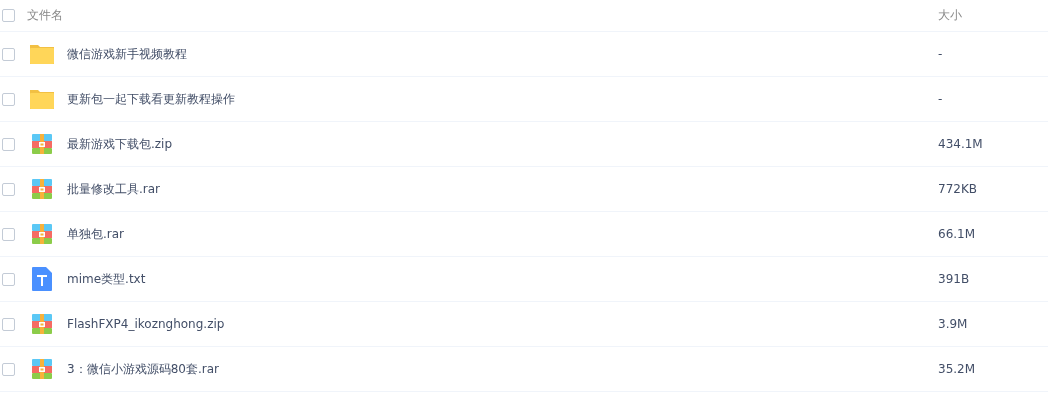 The height and width of the screenshot is (409, 1048). I want to click on column-header: 文件名, so click(482, 15).